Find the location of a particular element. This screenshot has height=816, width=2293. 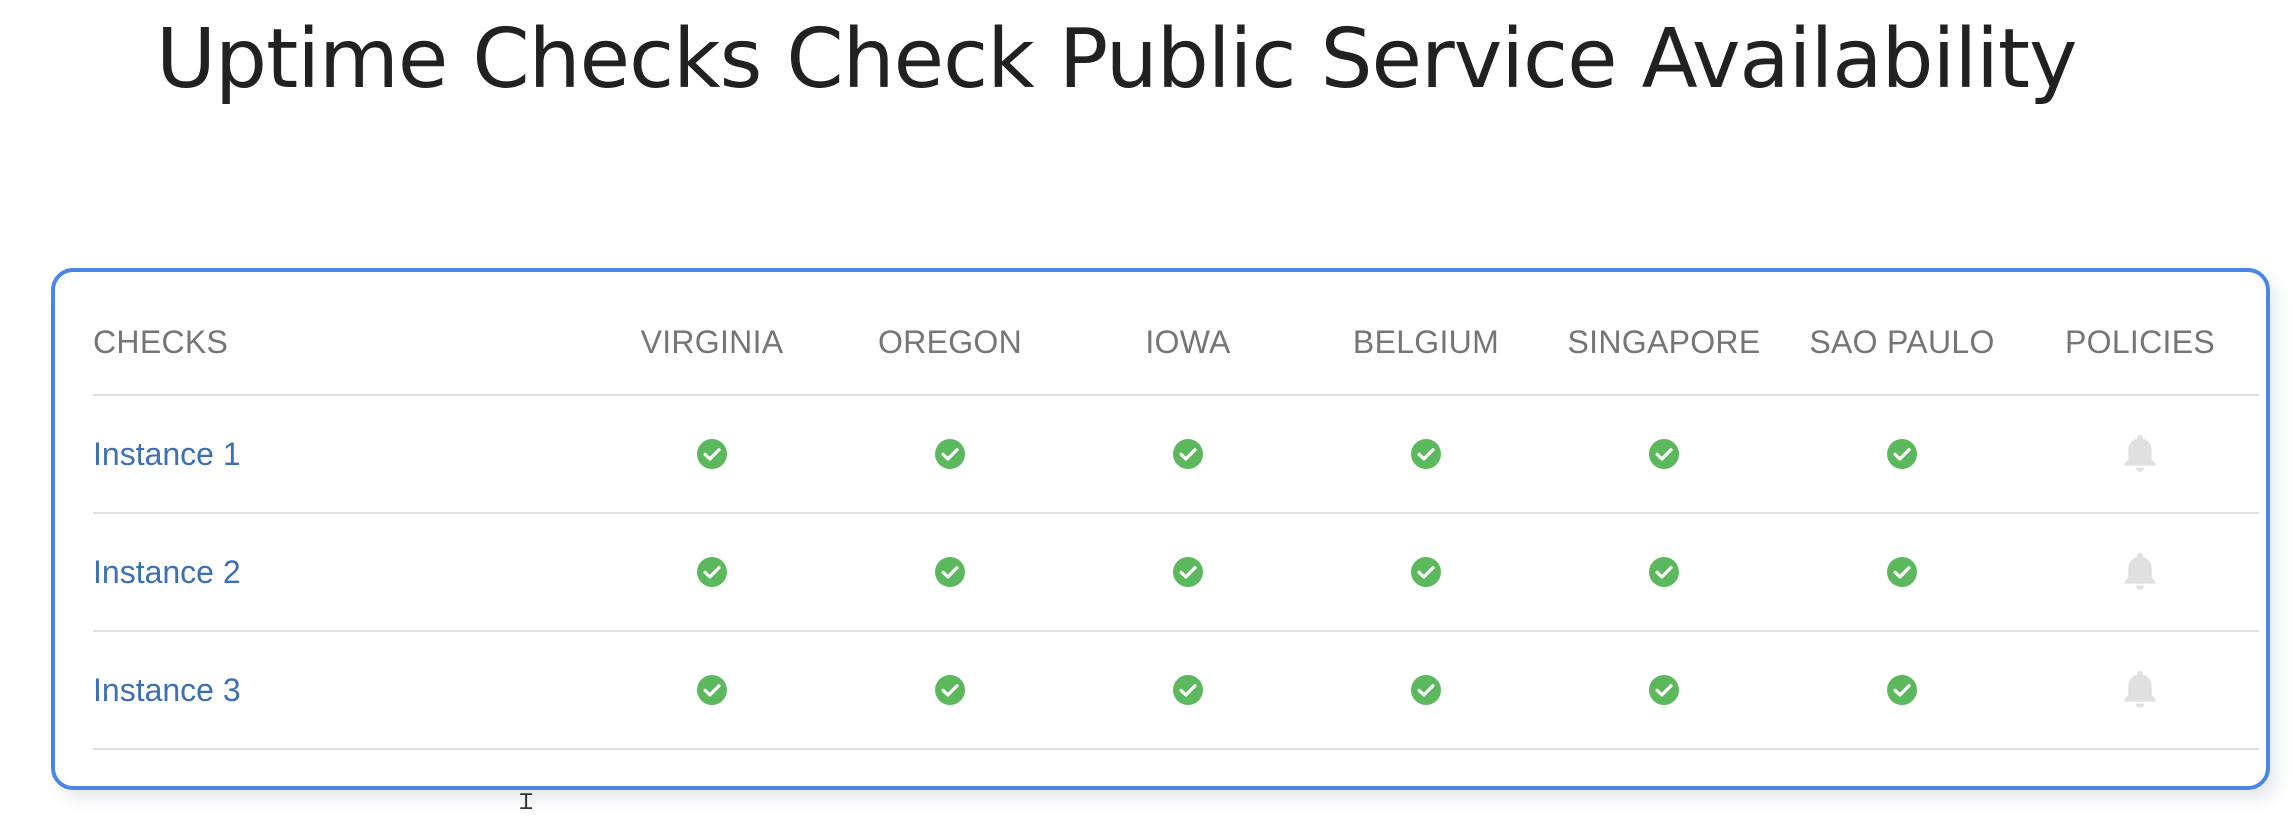

column-header-sao-paulo: SAO PAULO is located at coordinates (1902, 333).